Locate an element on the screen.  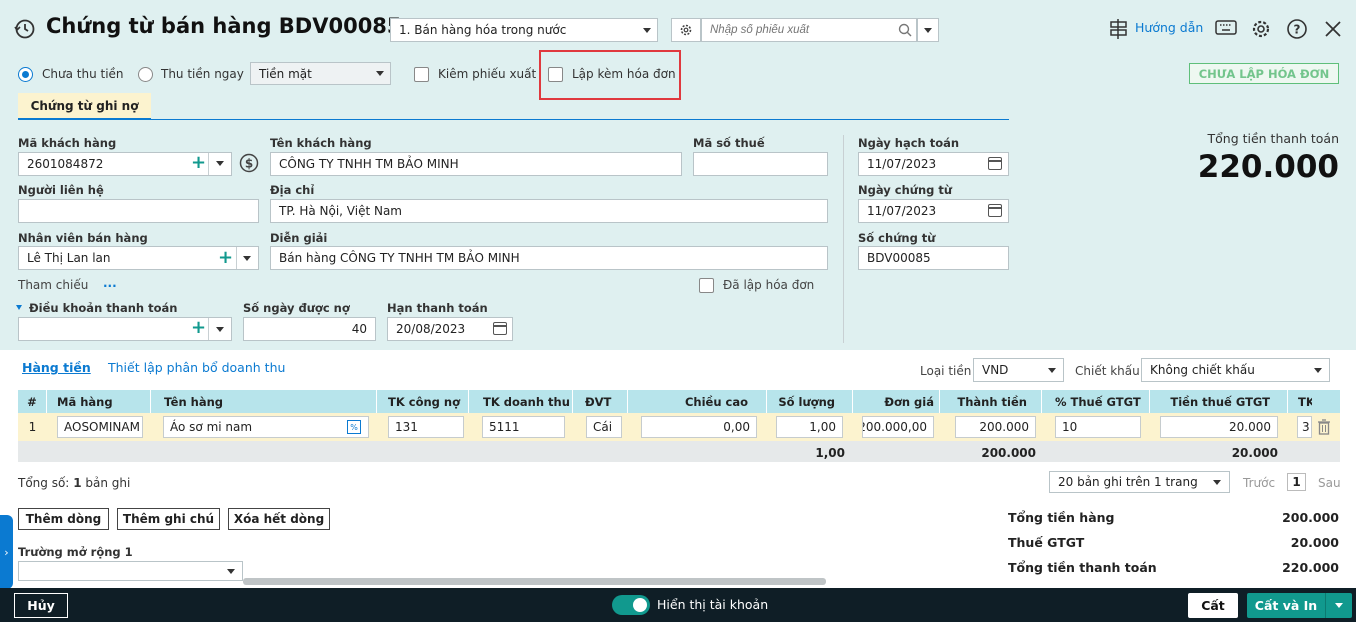
search-settings-button is located at coordinates (686, 30).